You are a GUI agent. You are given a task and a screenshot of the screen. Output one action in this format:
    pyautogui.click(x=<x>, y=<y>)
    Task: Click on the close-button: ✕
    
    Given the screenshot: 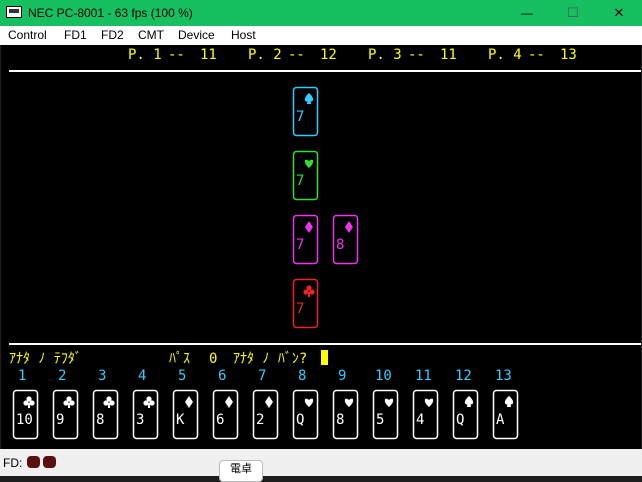 What is the action you would take?
    pyautogui.click(x=619, y=13)
    